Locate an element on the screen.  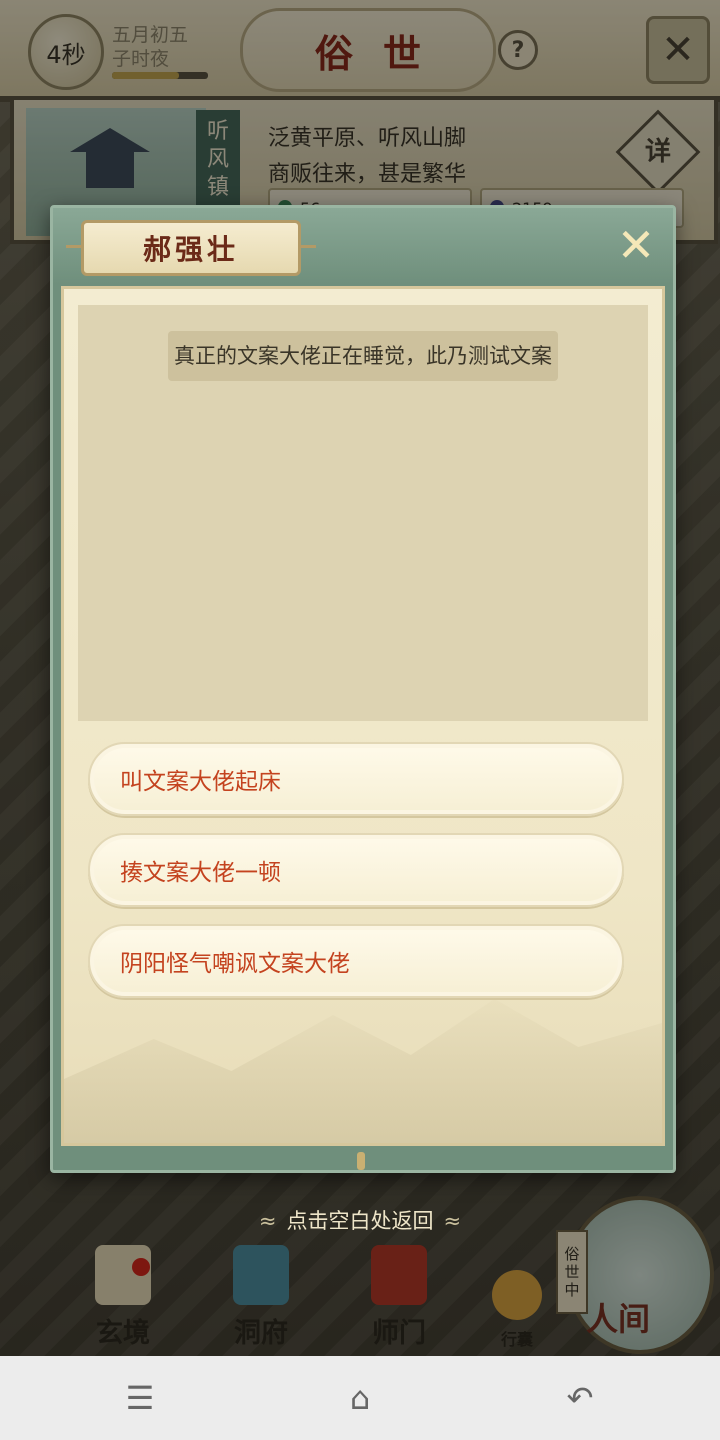
system-navigation-bar: ☰ ⌂ ↶ is located at coordinates (360, 1398).